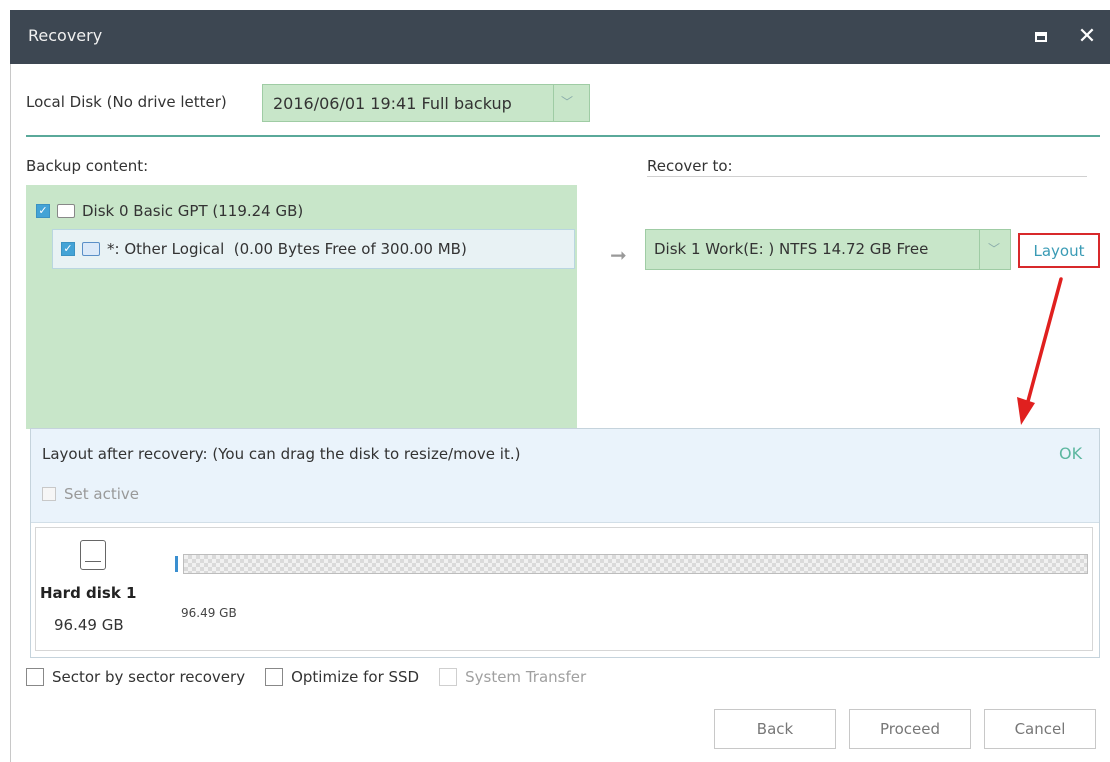 This screenshot has width=1110, height=762. Describe the element at coordinates (101, 494) in the screenshot. I see `set-active-label: Set active` at that location.